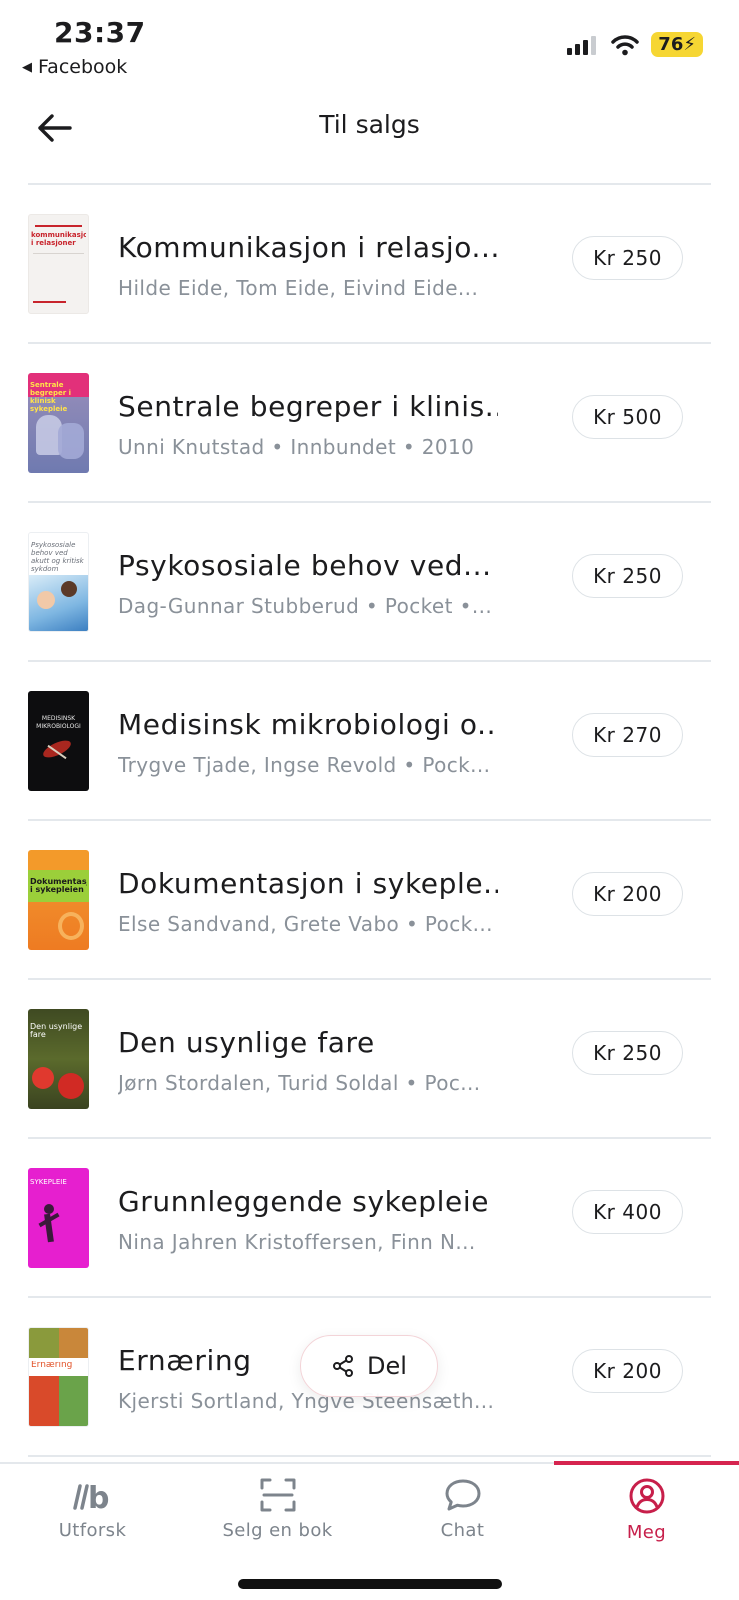 This screenshot has height=1600, width=739. Describe the element at coordinates (671, 44) in the screenshot. I see `battery-level: 76` at that location.